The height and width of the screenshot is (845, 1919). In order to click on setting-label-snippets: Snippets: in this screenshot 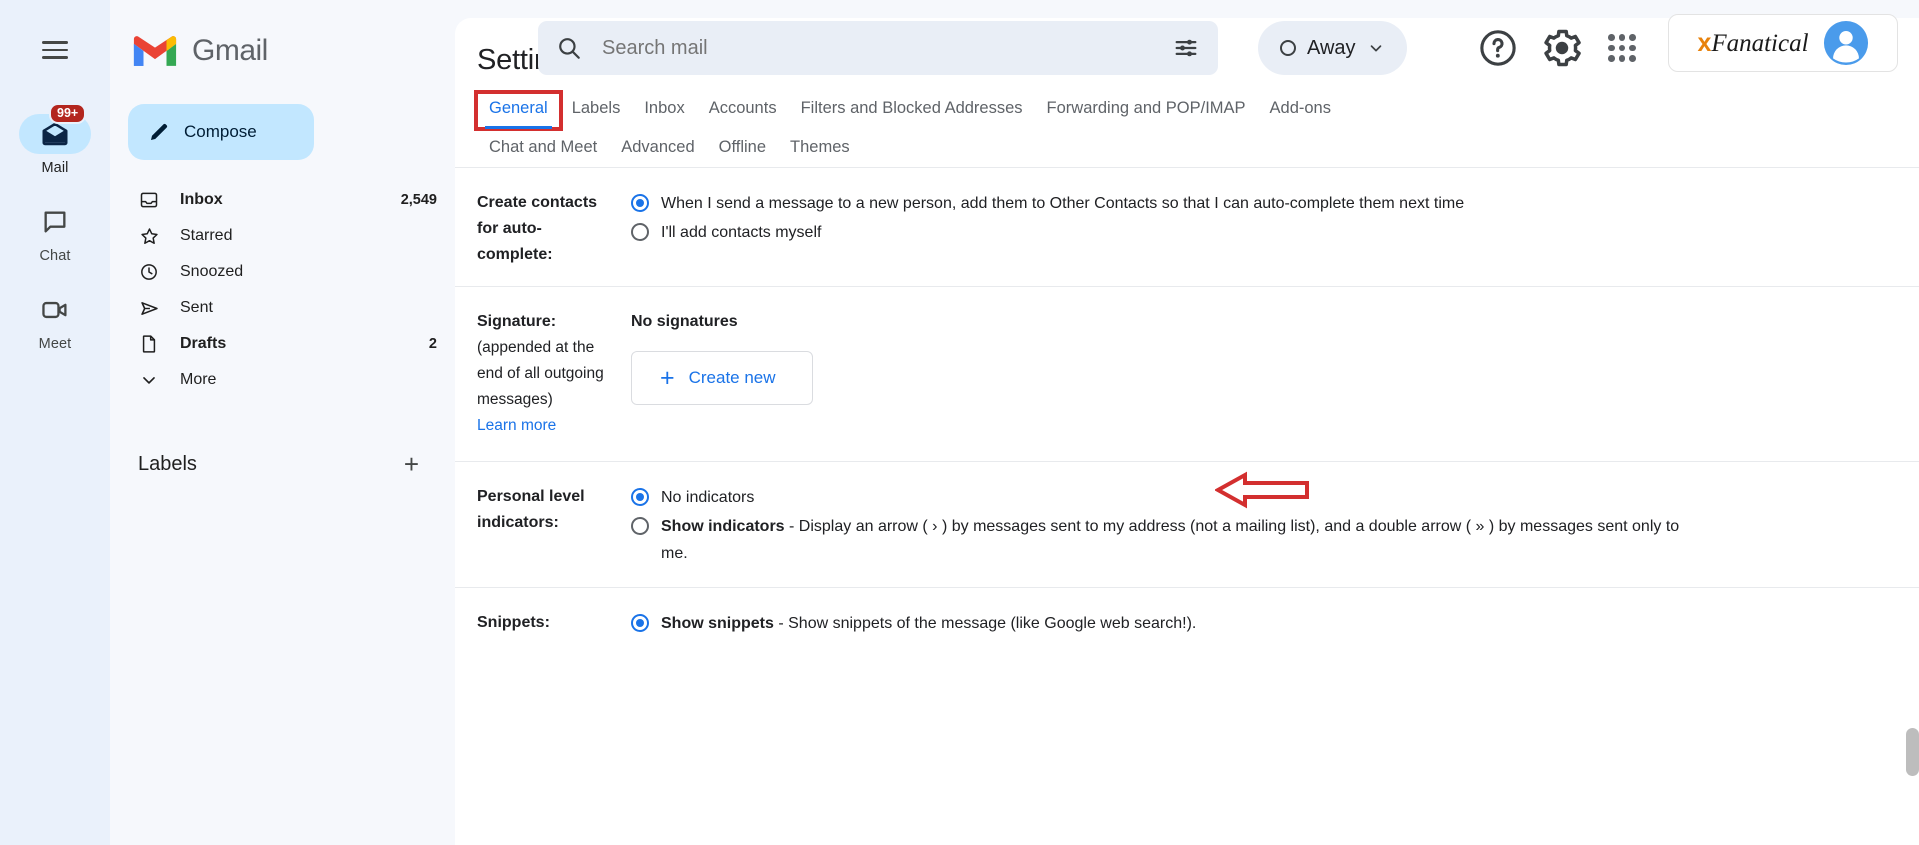, I will do `click(551, 624)`.